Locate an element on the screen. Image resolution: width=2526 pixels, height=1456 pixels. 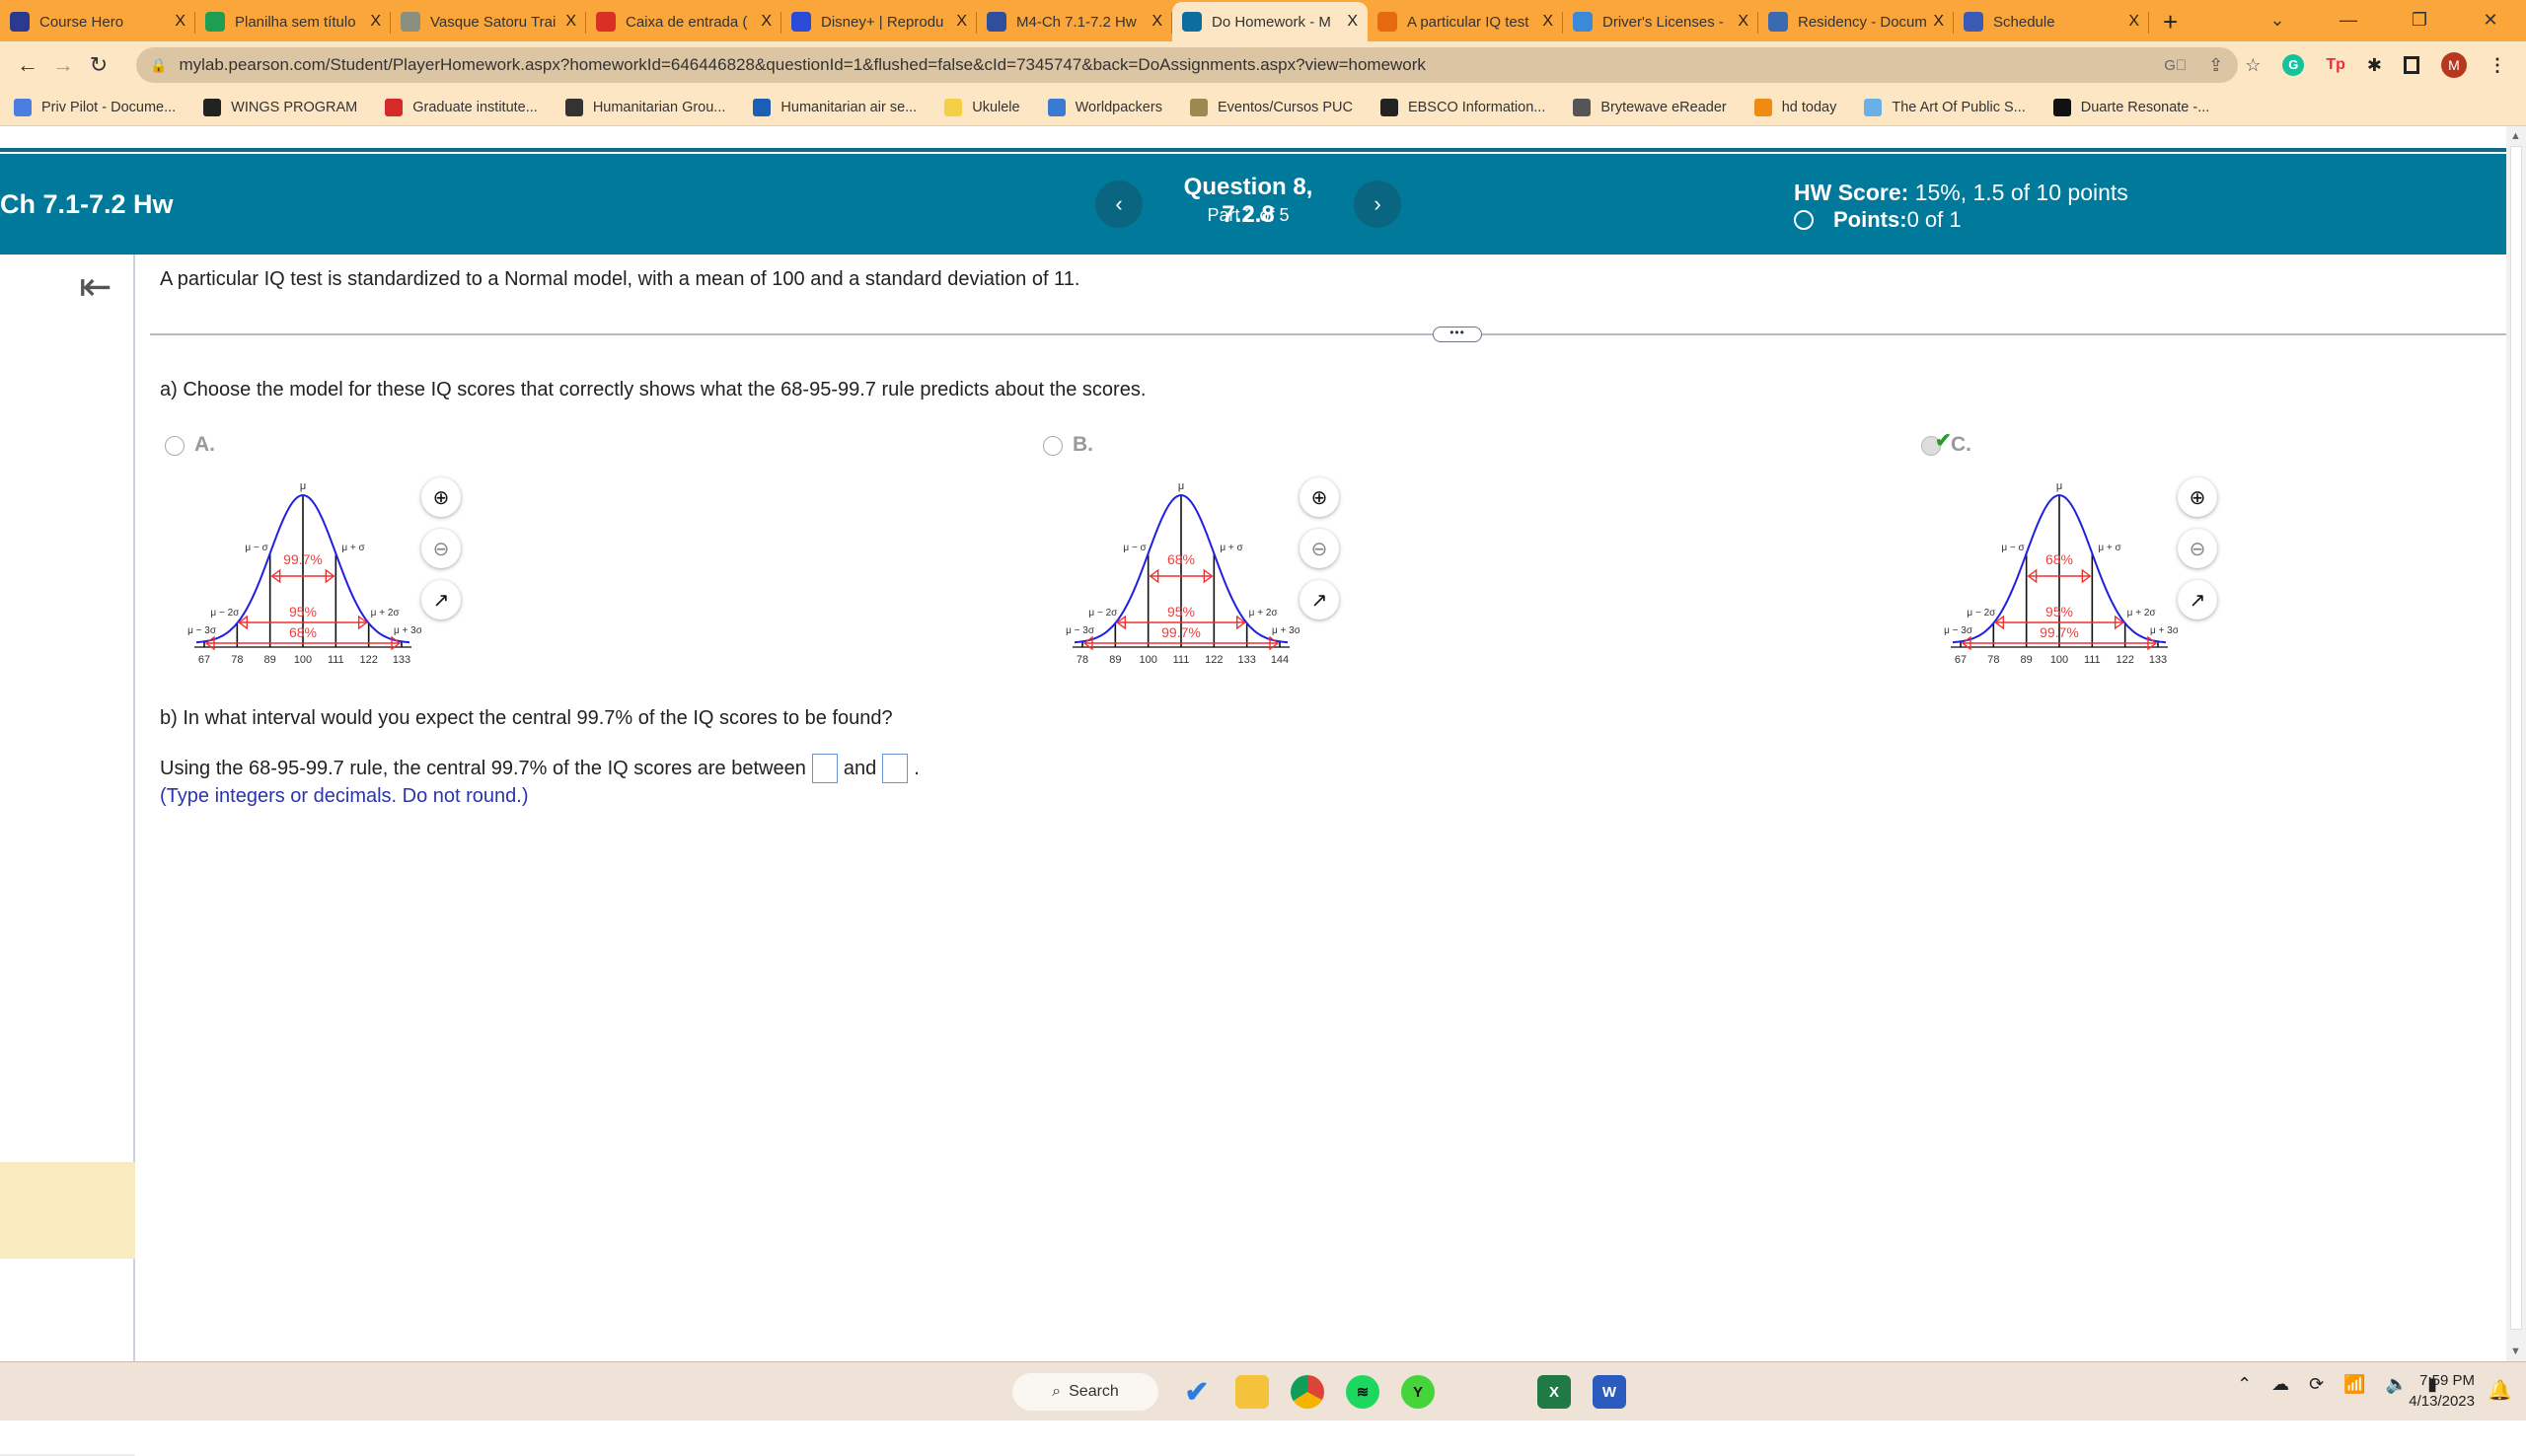
chrome-menu-icon: ⋮ is located at coordinates (2497, 65).